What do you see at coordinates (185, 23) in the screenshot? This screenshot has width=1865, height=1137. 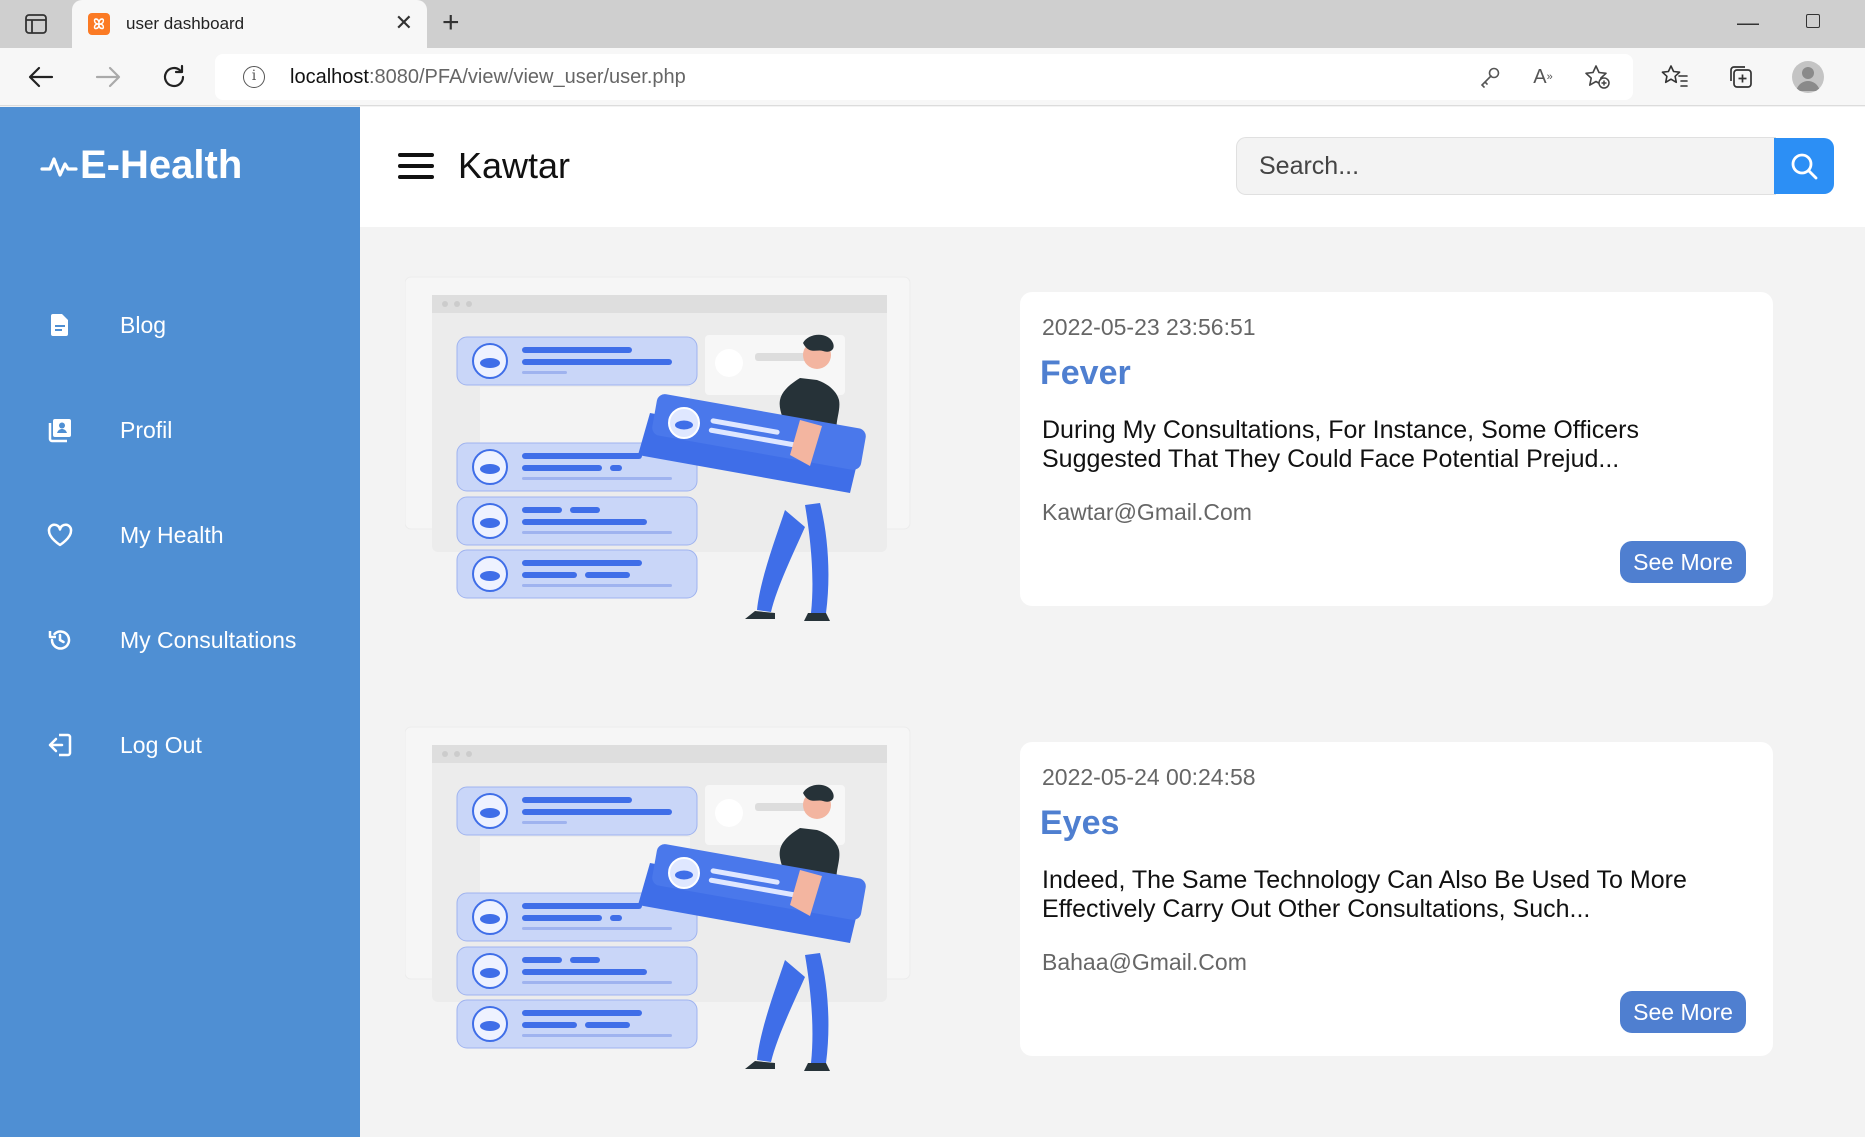 I see `tab-title: user dashboard` at bounding box center [185, 23].